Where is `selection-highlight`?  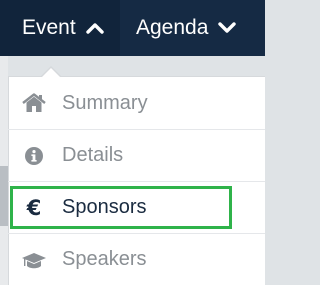
selection-highlight is located at coordinates (121, 207).